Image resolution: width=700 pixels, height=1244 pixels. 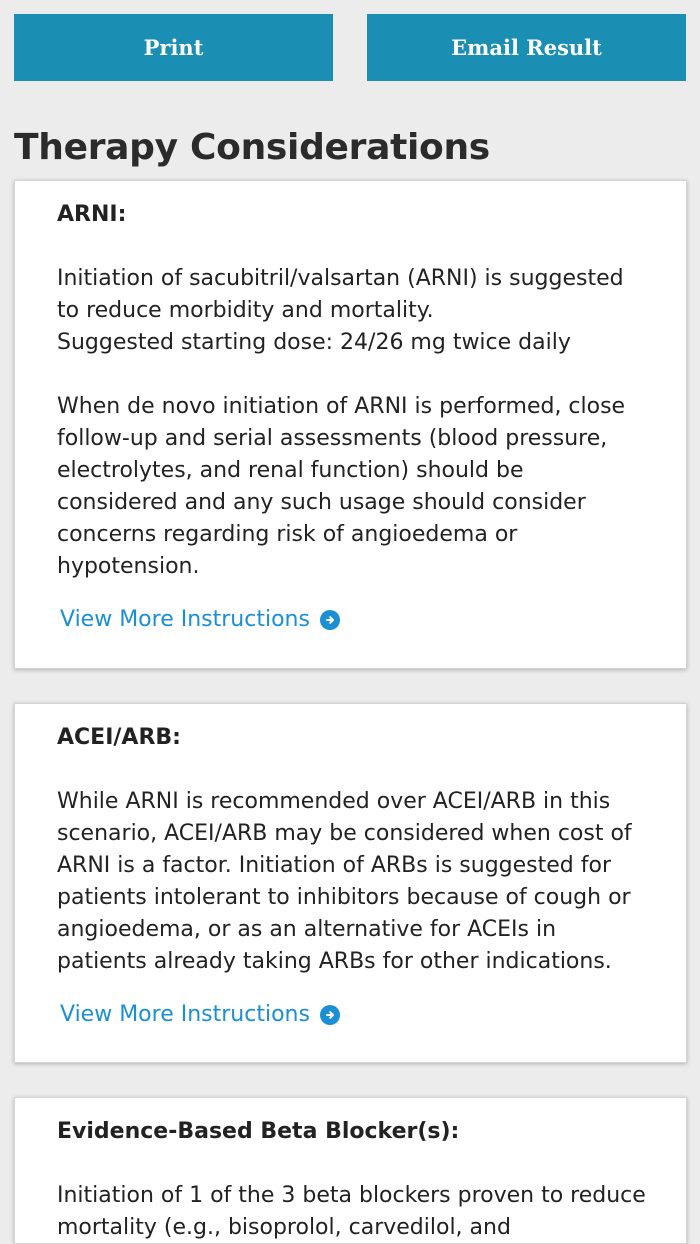 I want to click on text-line: to reduce morbidity and mortality., so click(x=245, y=310).